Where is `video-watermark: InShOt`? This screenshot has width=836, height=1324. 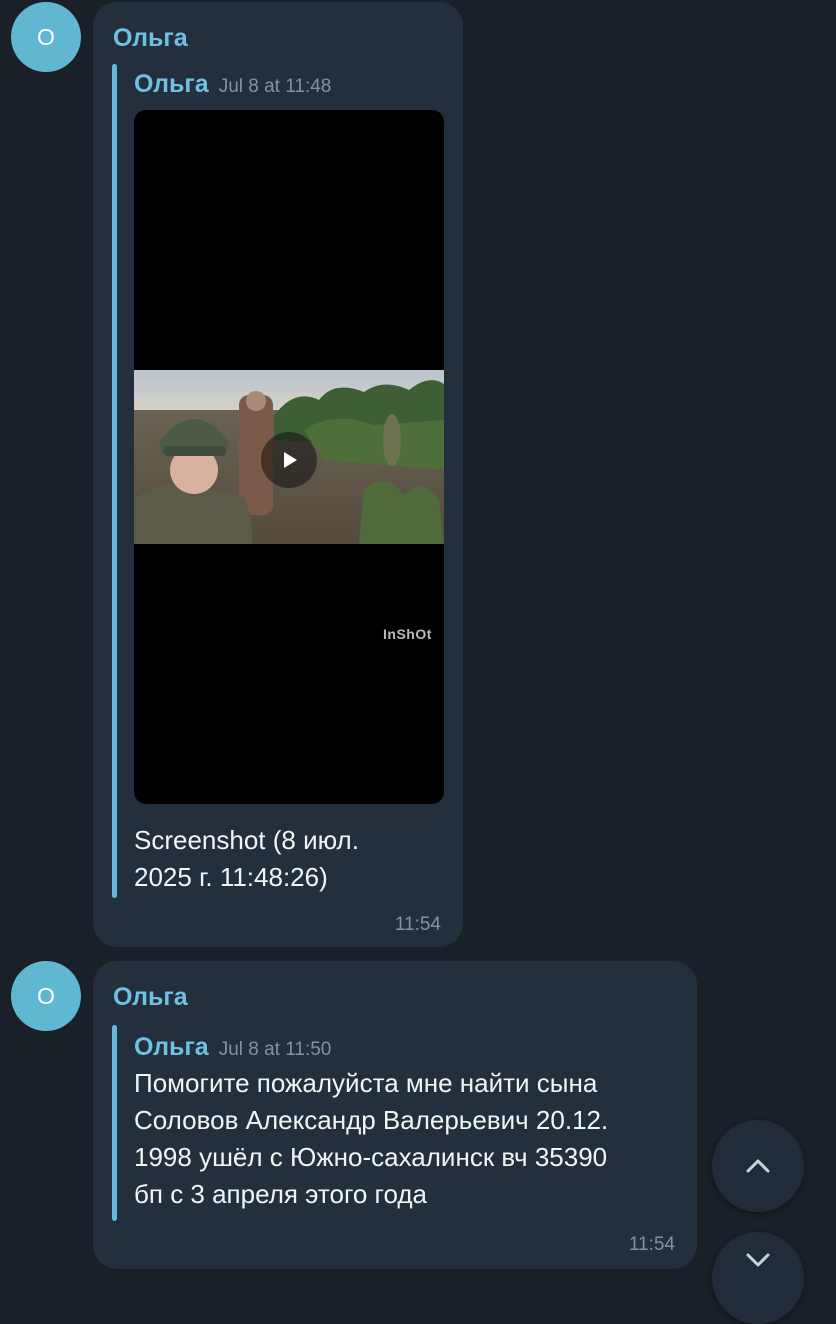
video-watermark: InShOt is located at coordinates (407, 634).